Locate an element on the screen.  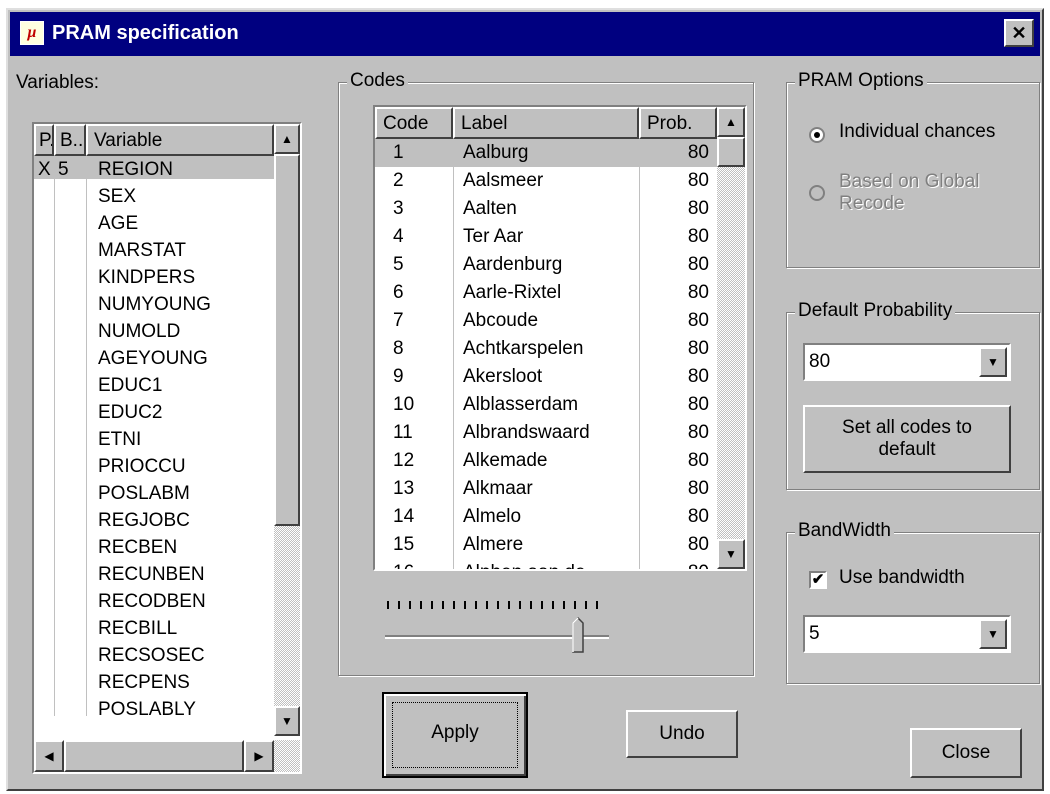
variables-vscroll-thumb is located at coordinates (287, 340).